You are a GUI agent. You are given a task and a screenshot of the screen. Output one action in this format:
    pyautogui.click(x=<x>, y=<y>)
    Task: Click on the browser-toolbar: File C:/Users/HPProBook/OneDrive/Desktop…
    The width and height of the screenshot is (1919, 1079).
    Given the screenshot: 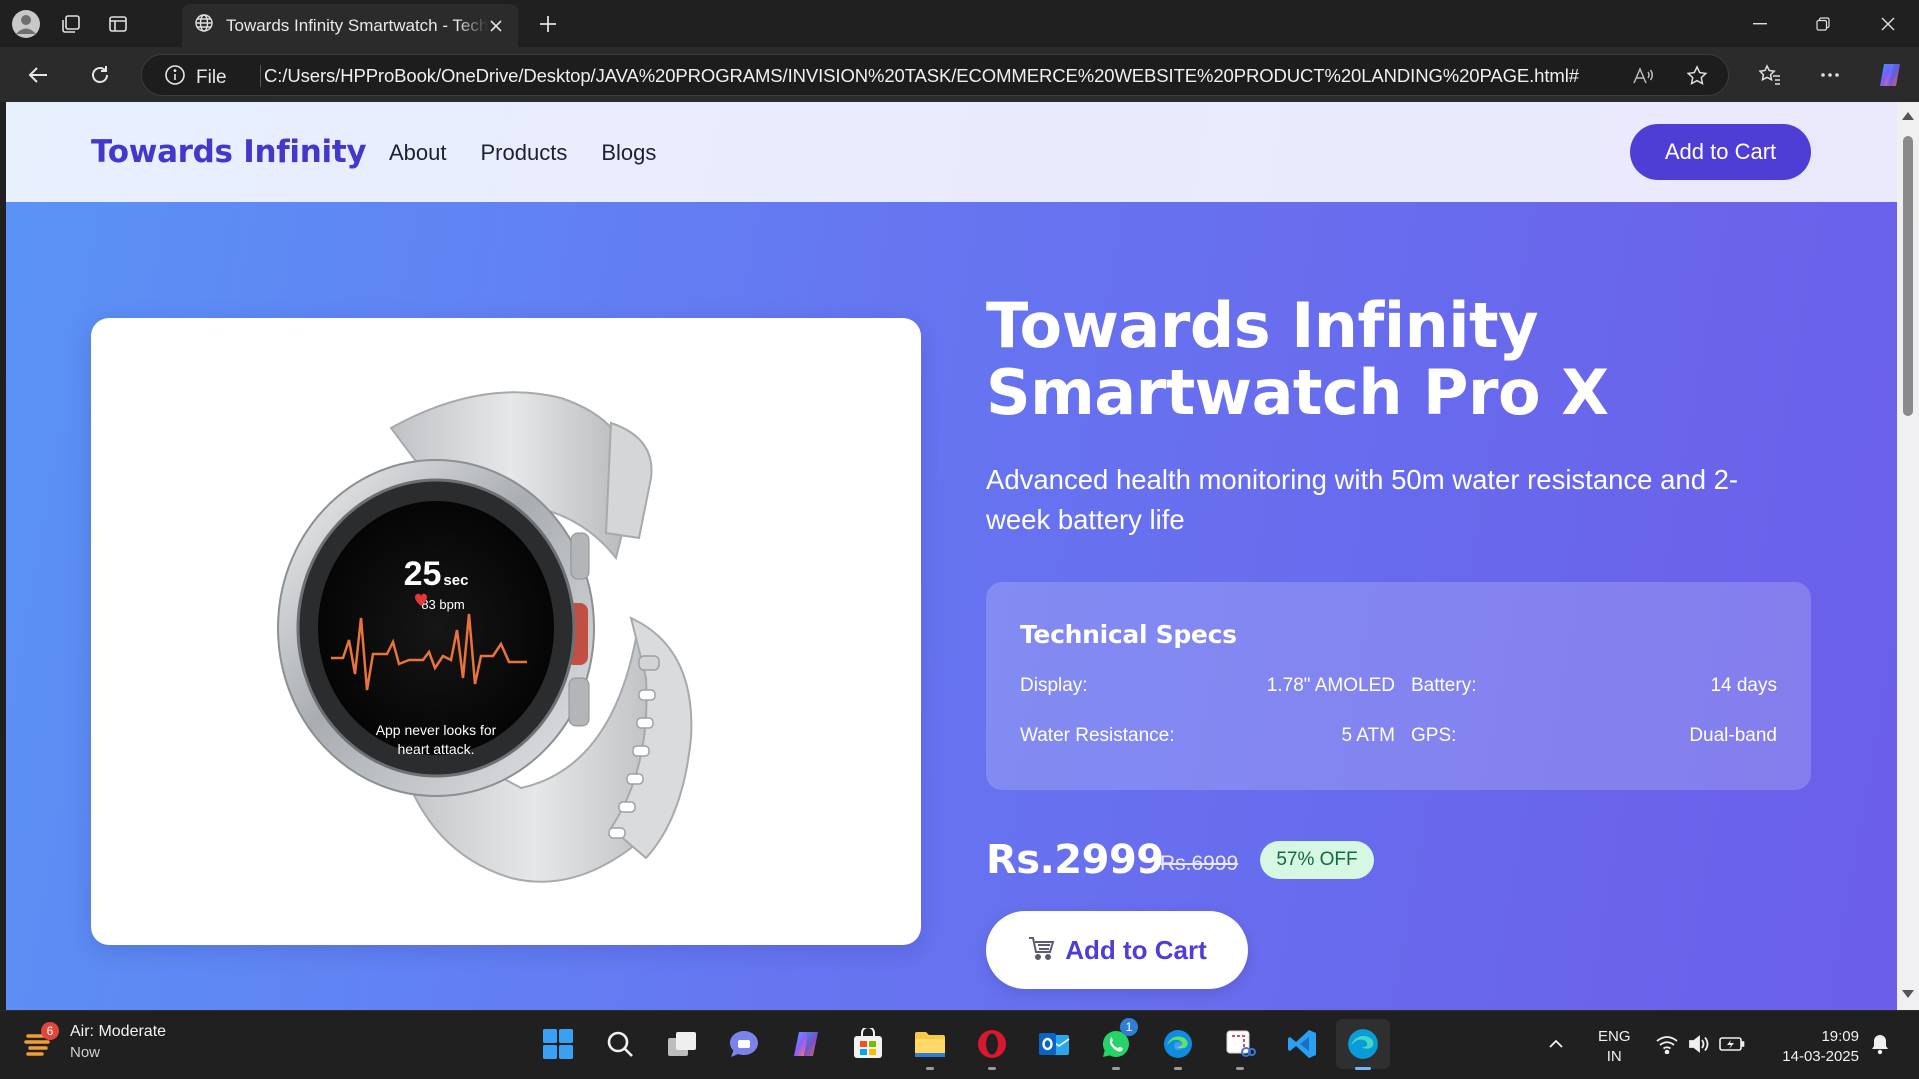 What is the action you would take?
    pyautogui.click(x=959, y=74)
    